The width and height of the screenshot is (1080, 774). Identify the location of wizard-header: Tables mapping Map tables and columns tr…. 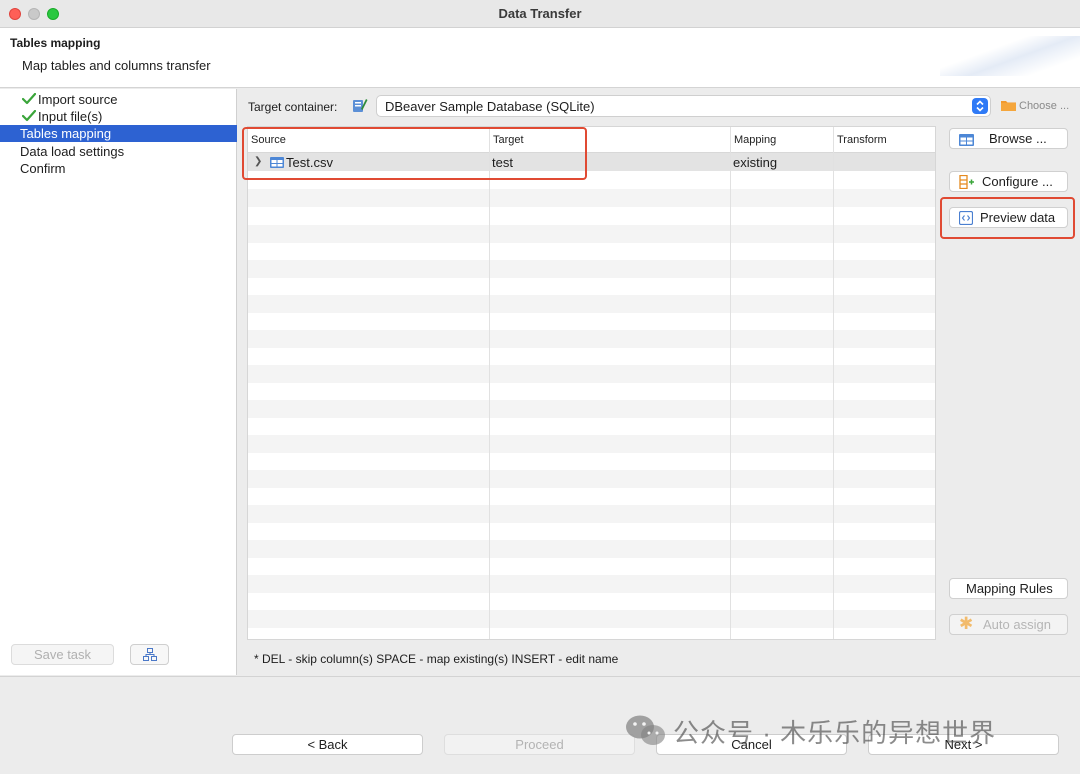
(540, 58).